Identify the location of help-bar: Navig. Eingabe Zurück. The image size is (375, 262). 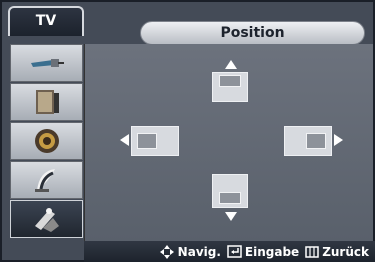
(229, 251).